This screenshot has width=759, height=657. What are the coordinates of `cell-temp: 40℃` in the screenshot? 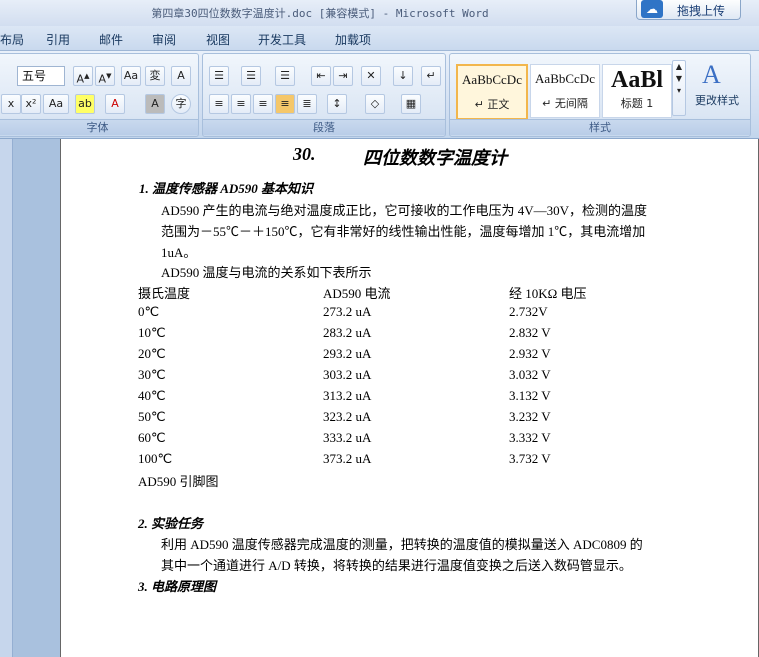 It's located at (152, 395).